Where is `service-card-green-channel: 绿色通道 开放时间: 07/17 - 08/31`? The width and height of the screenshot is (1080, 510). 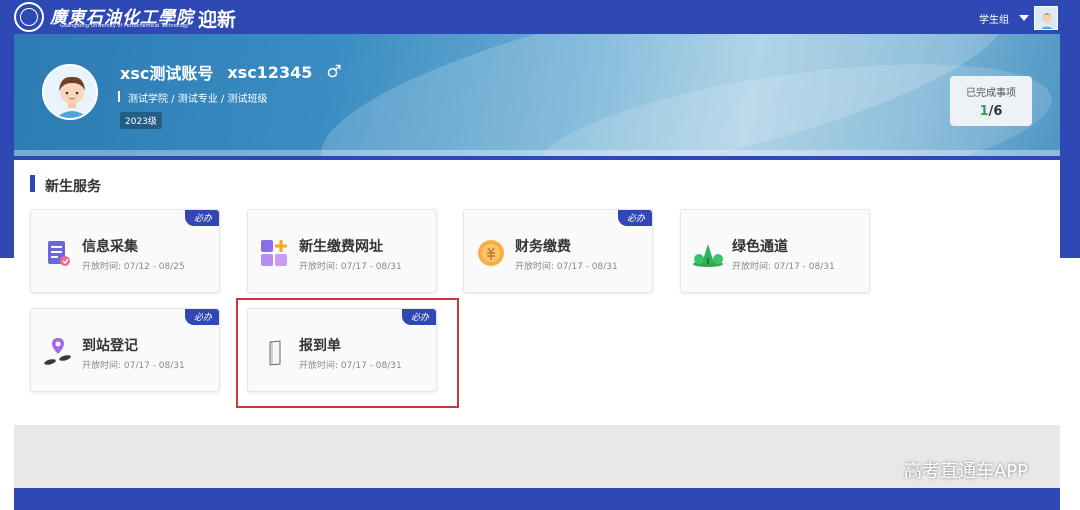 service-card-green-channel: 绿色通道 开放时间: 07/17 - 08/31 is located at coordinates (775, 251).